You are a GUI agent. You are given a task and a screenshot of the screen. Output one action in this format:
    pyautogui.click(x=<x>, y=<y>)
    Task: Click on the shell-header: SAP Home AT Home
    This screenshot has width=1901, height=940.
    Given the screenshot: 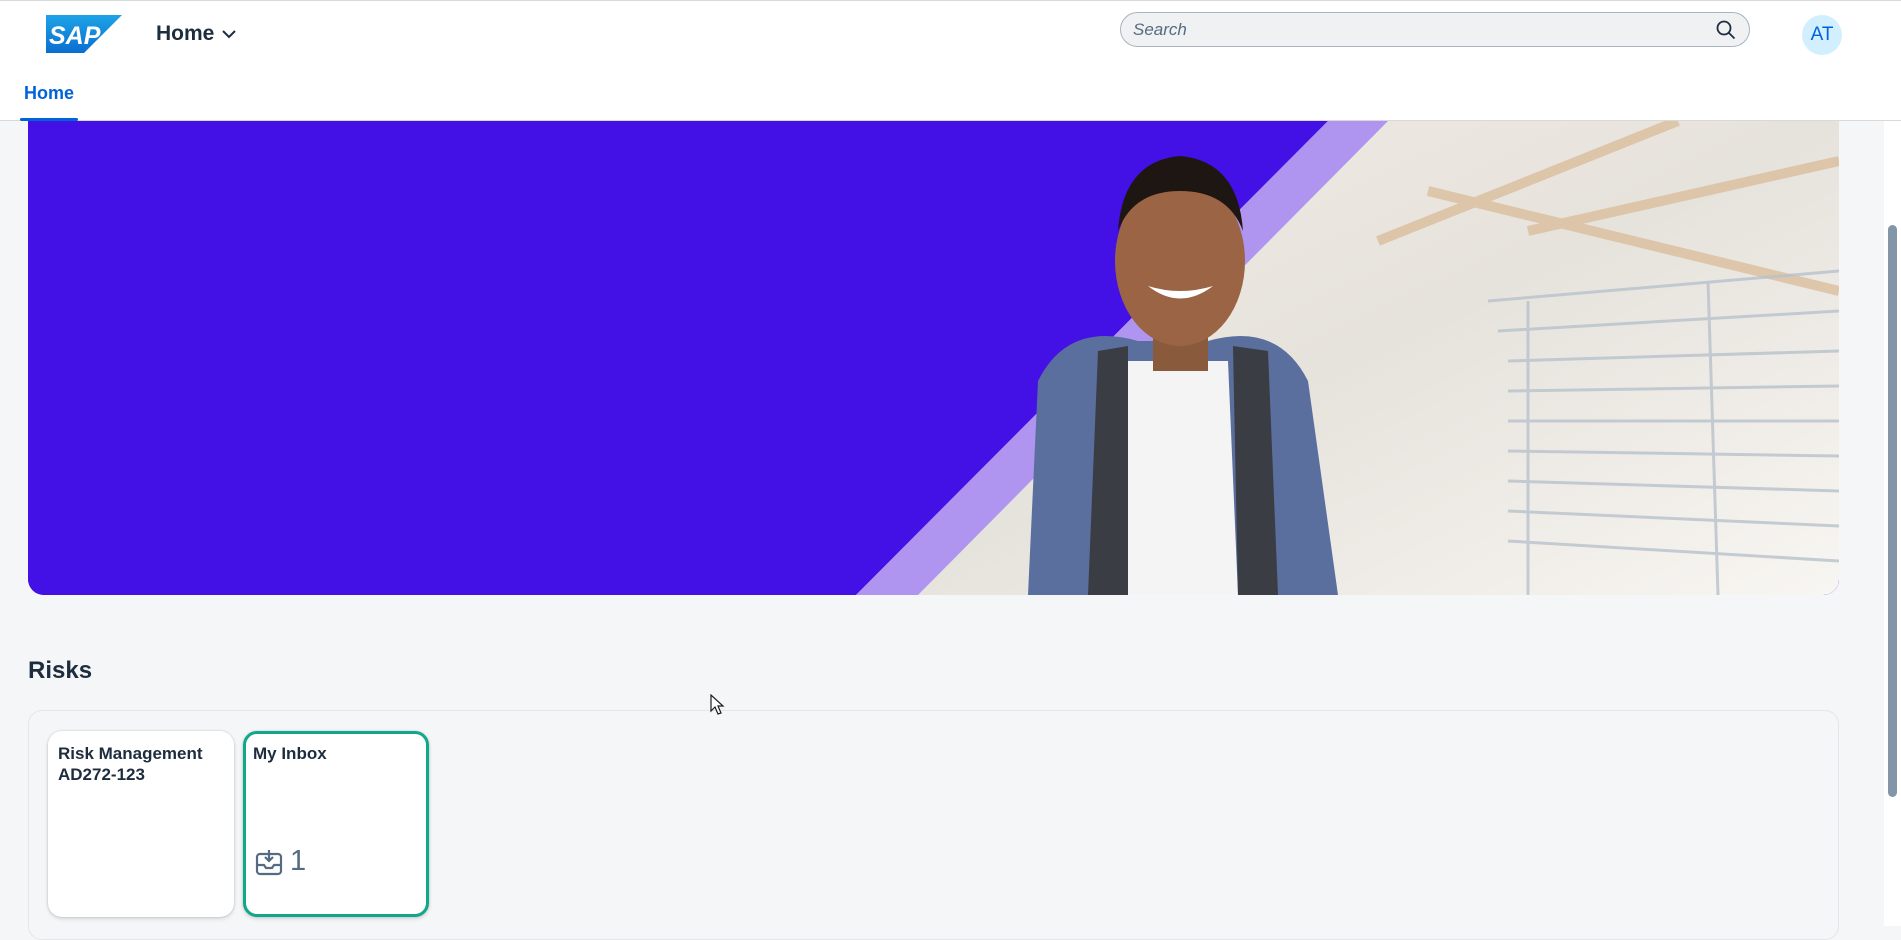 What is the action you would take?
    pyautogui.click(x=950, y=60)
    